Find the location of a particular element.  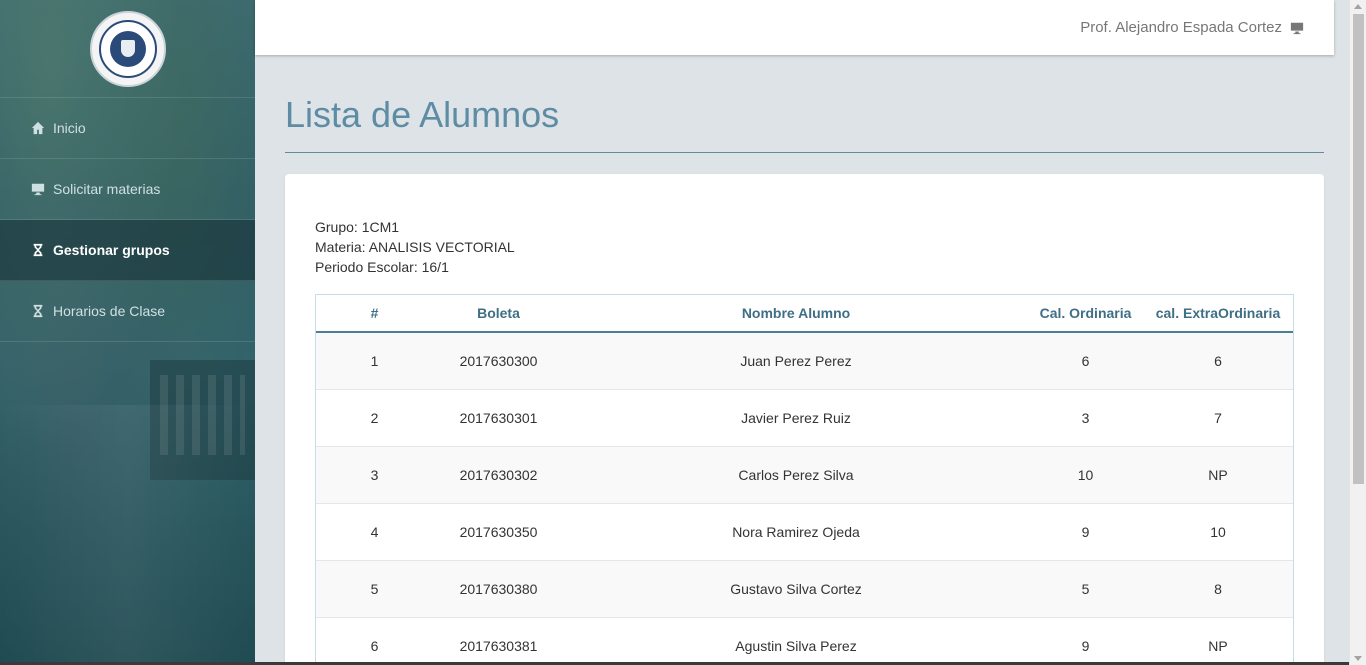

cell-nombre: Nora Ramirez Ojeda is located at coordinates (796, 531).